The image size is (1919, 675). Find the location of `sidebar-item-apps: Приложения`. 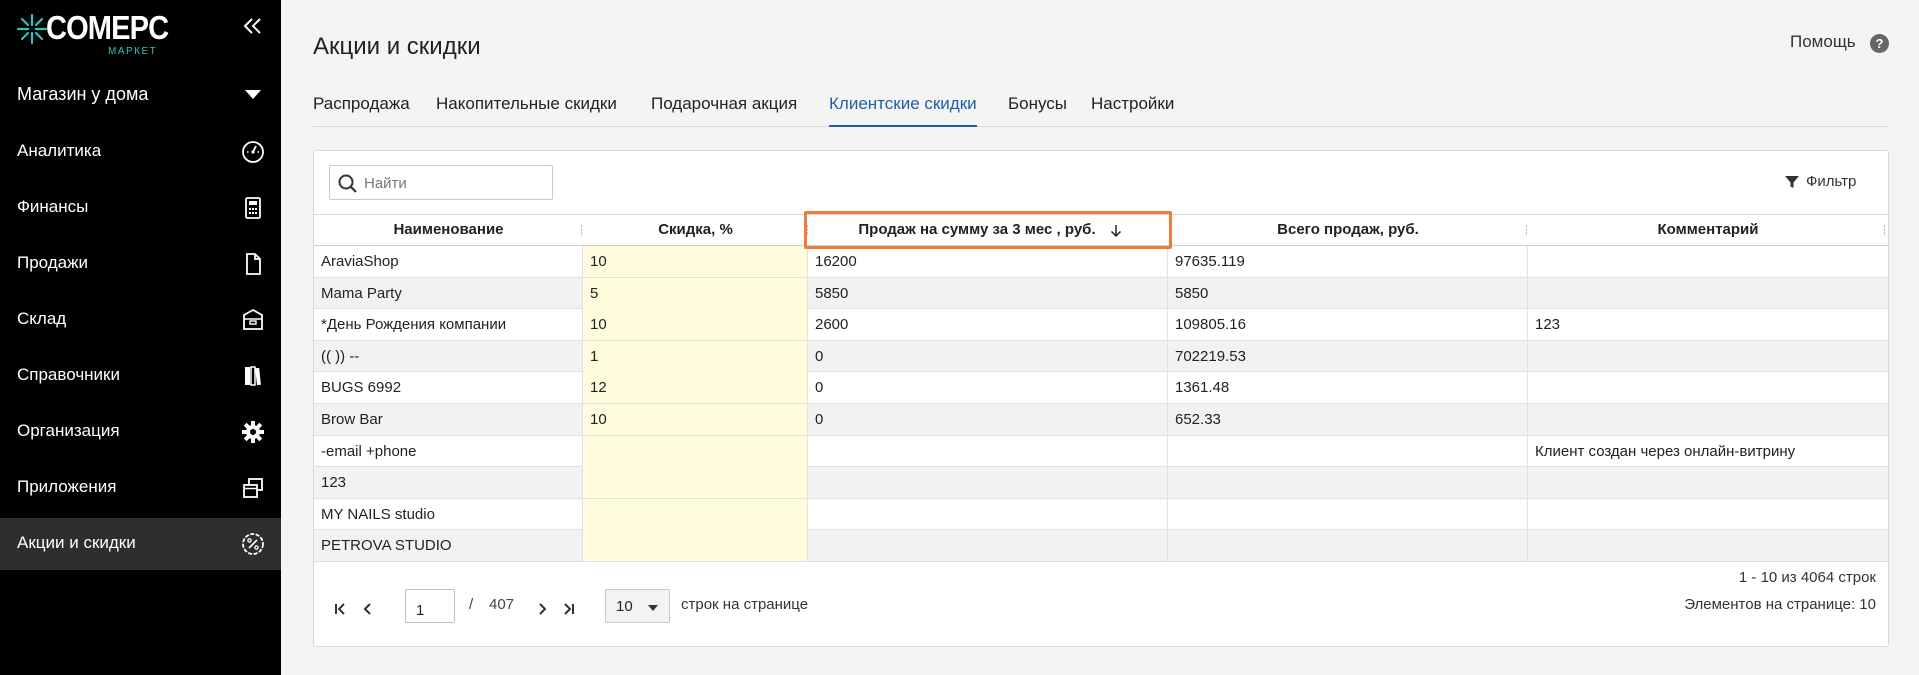

sidebar-item-apps: Приложения is located at coordinates (140, 488).